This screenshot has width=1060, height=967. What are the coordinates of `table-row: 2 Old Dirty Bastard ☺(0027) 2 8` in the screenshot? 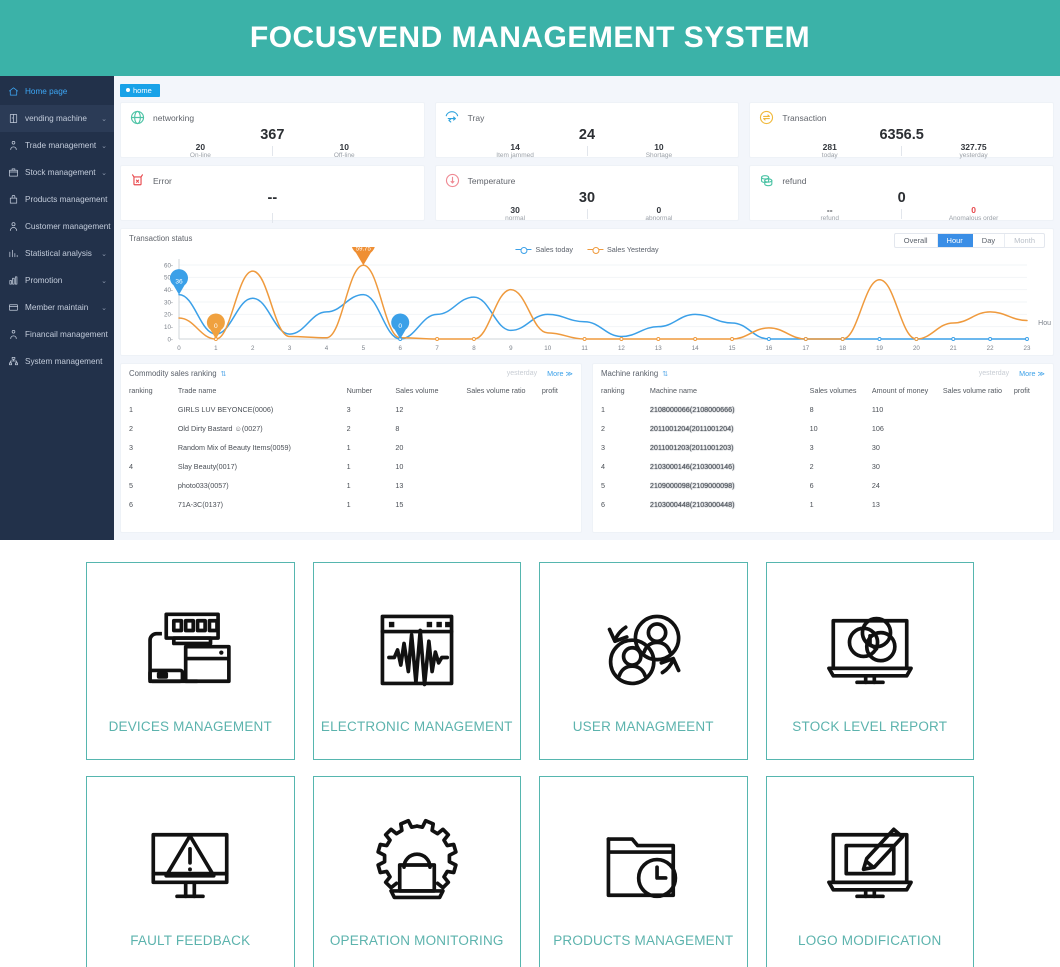 It's located at (351, 428).